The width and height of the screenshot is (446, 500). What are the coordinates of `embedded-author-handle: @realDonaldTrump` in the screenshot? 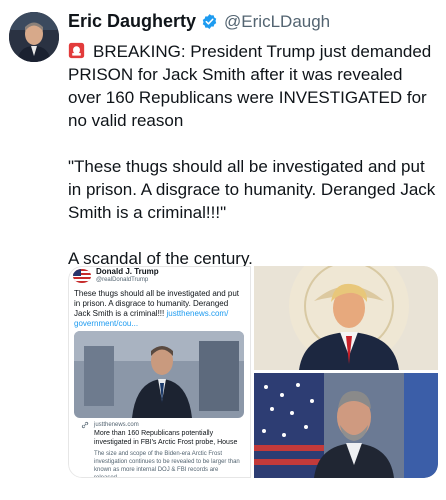 It's located at (122, 280).